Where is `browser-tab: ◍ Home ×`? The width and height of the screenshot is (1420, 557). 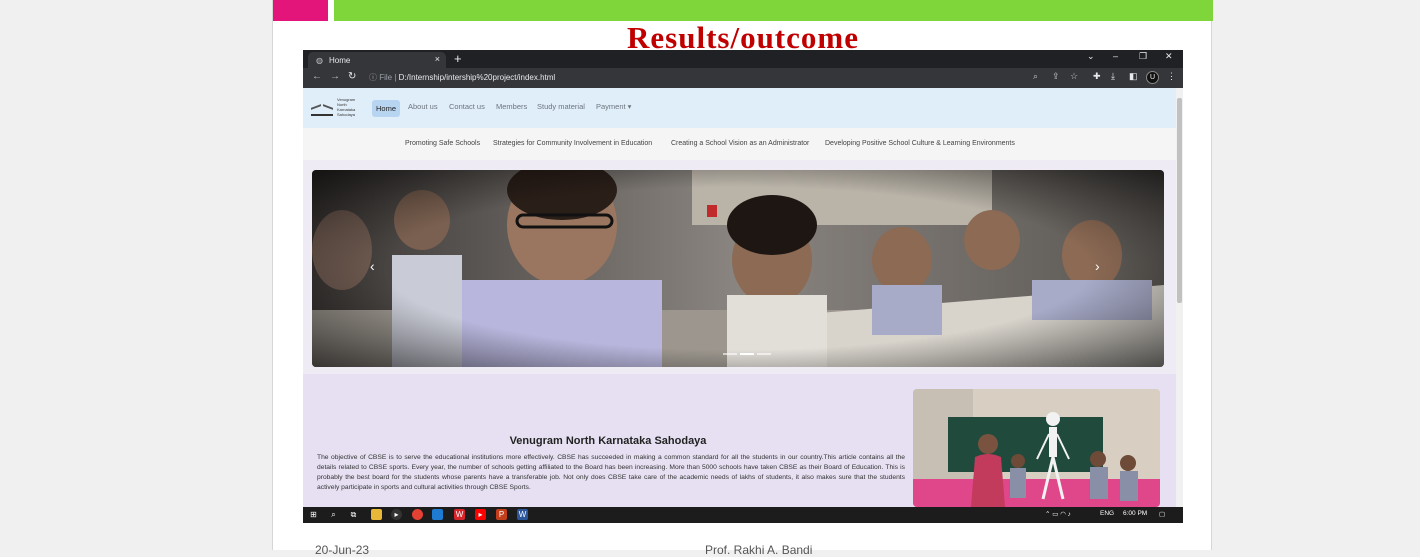 browser-tab: ◍ Home × is located at coordinates (377, 60).